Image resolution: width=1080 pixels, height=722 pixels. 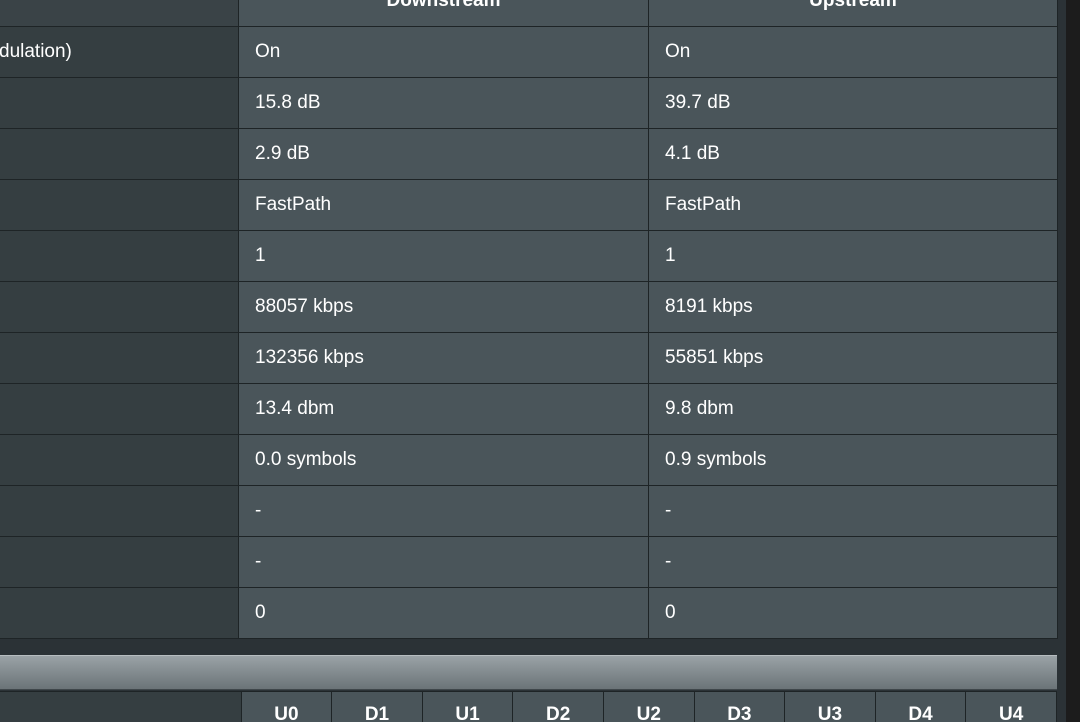 I want to click on upstream-value: 1, so click(x=853, y=256).